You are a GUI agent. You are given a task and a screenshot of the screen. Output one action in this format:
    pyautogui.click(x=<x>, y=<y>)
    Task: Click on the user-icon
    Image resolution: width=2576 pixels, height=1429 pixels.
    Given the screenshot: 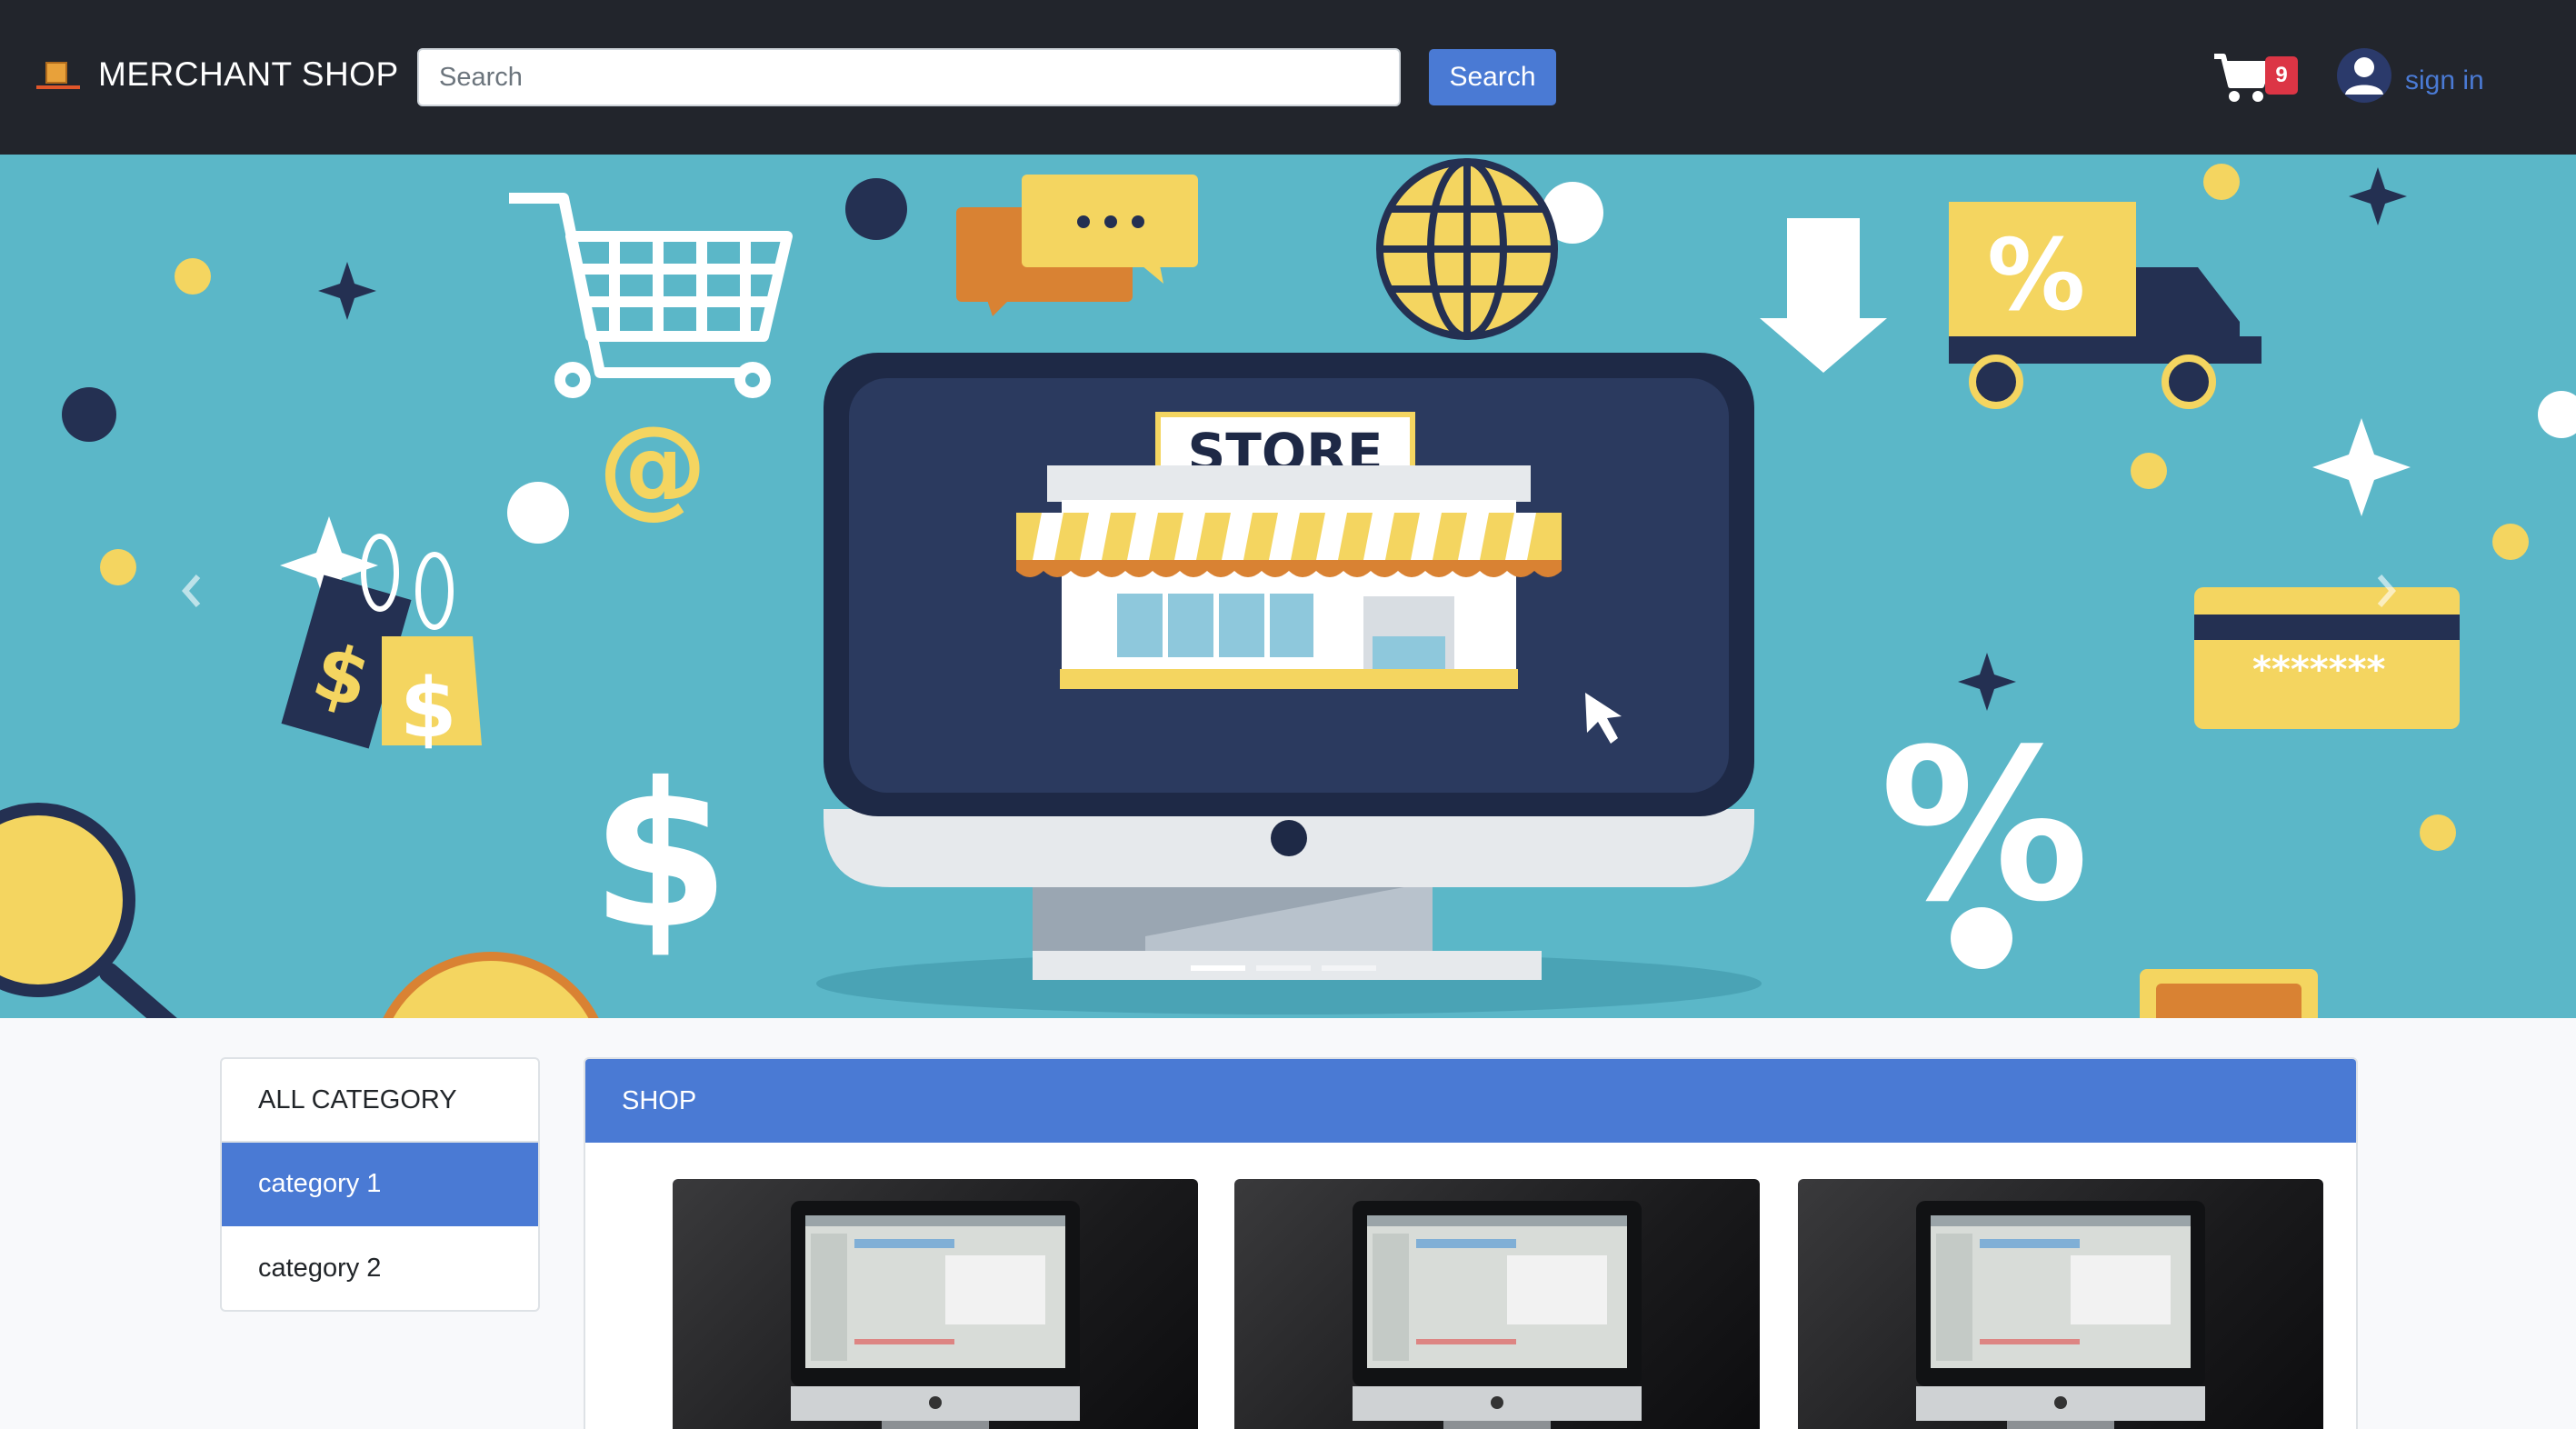 What is the action you would take?
    pyautogui.click(x=2364, y=76)
    